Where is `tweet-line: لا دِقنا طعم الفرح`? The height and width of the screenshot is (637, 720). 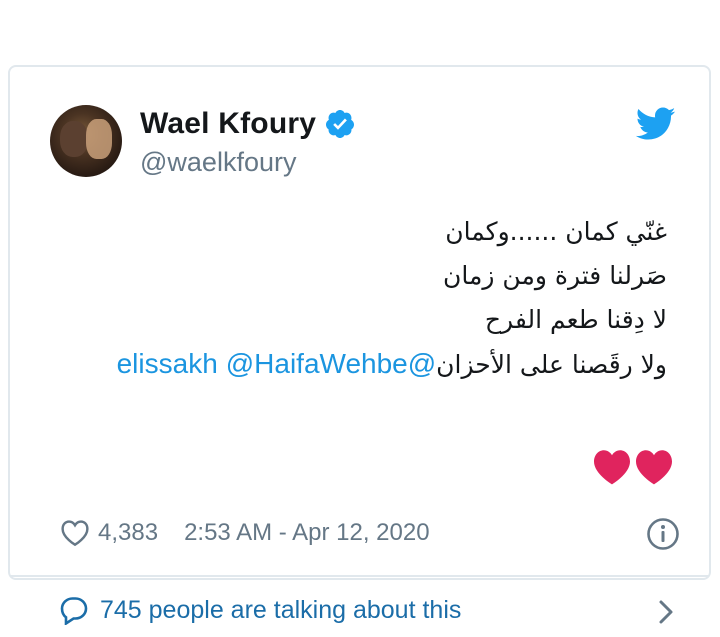 tweet-line: لا دِقنا طعم الفرح is located at coordinates (575, 319).